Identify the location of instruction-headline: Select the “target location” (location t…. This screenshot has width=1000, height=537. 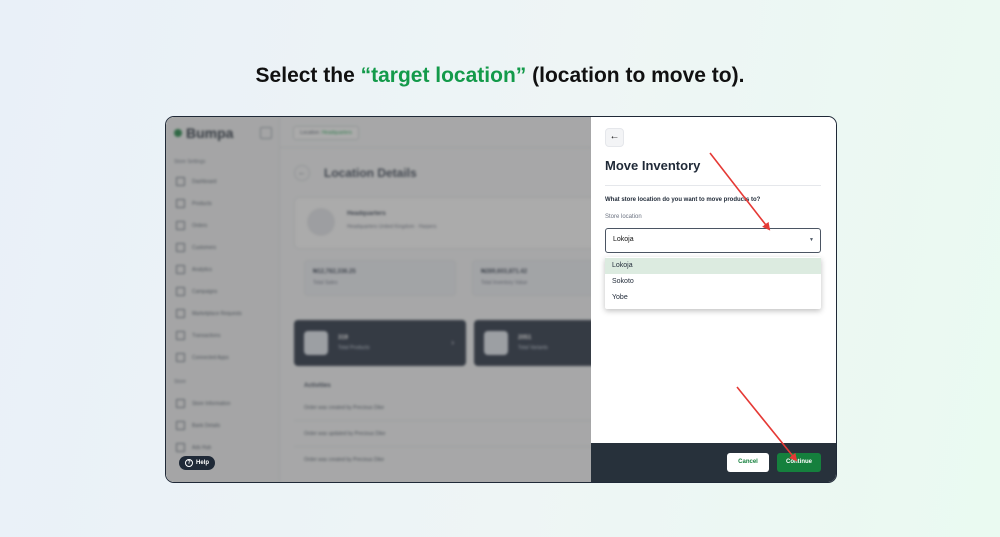
(500, 76).